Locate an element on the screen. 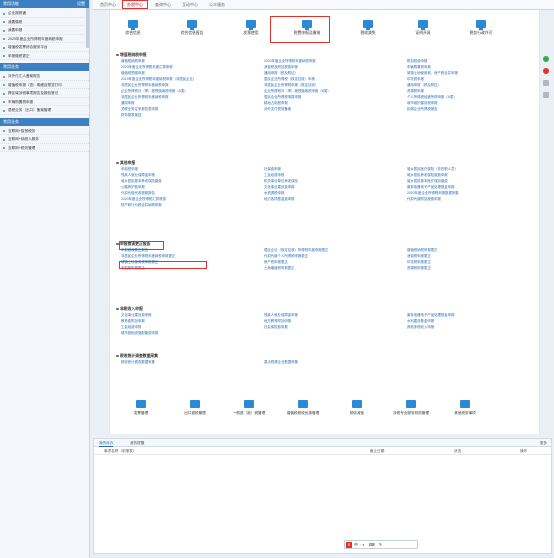  sidebar-item: 增值税发票综合服务平台 is located at coordinates (44, 47).